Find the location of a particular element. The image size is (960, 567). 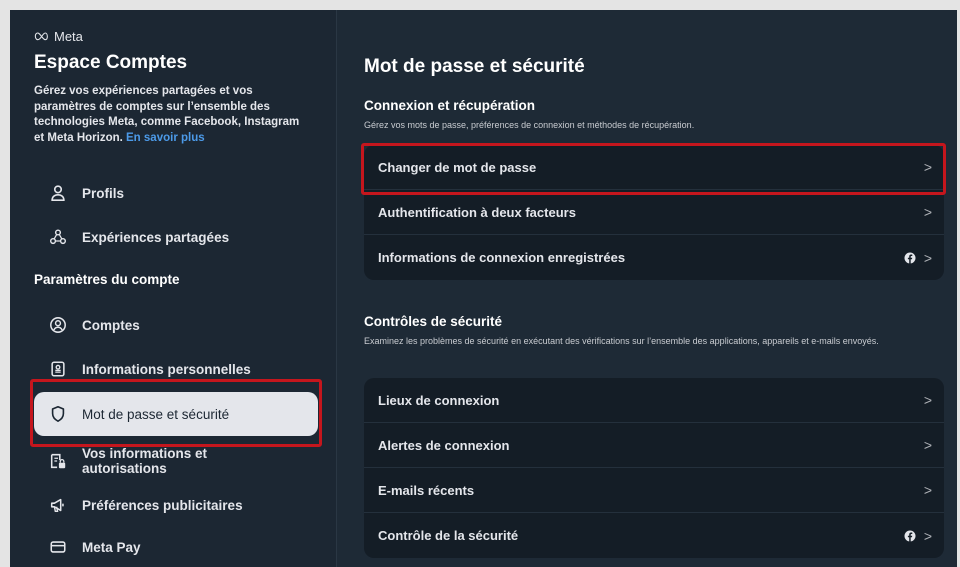

sidebar-item-your-info-permissions: Vos informations et autorisations is located at coordinates (176, 461).